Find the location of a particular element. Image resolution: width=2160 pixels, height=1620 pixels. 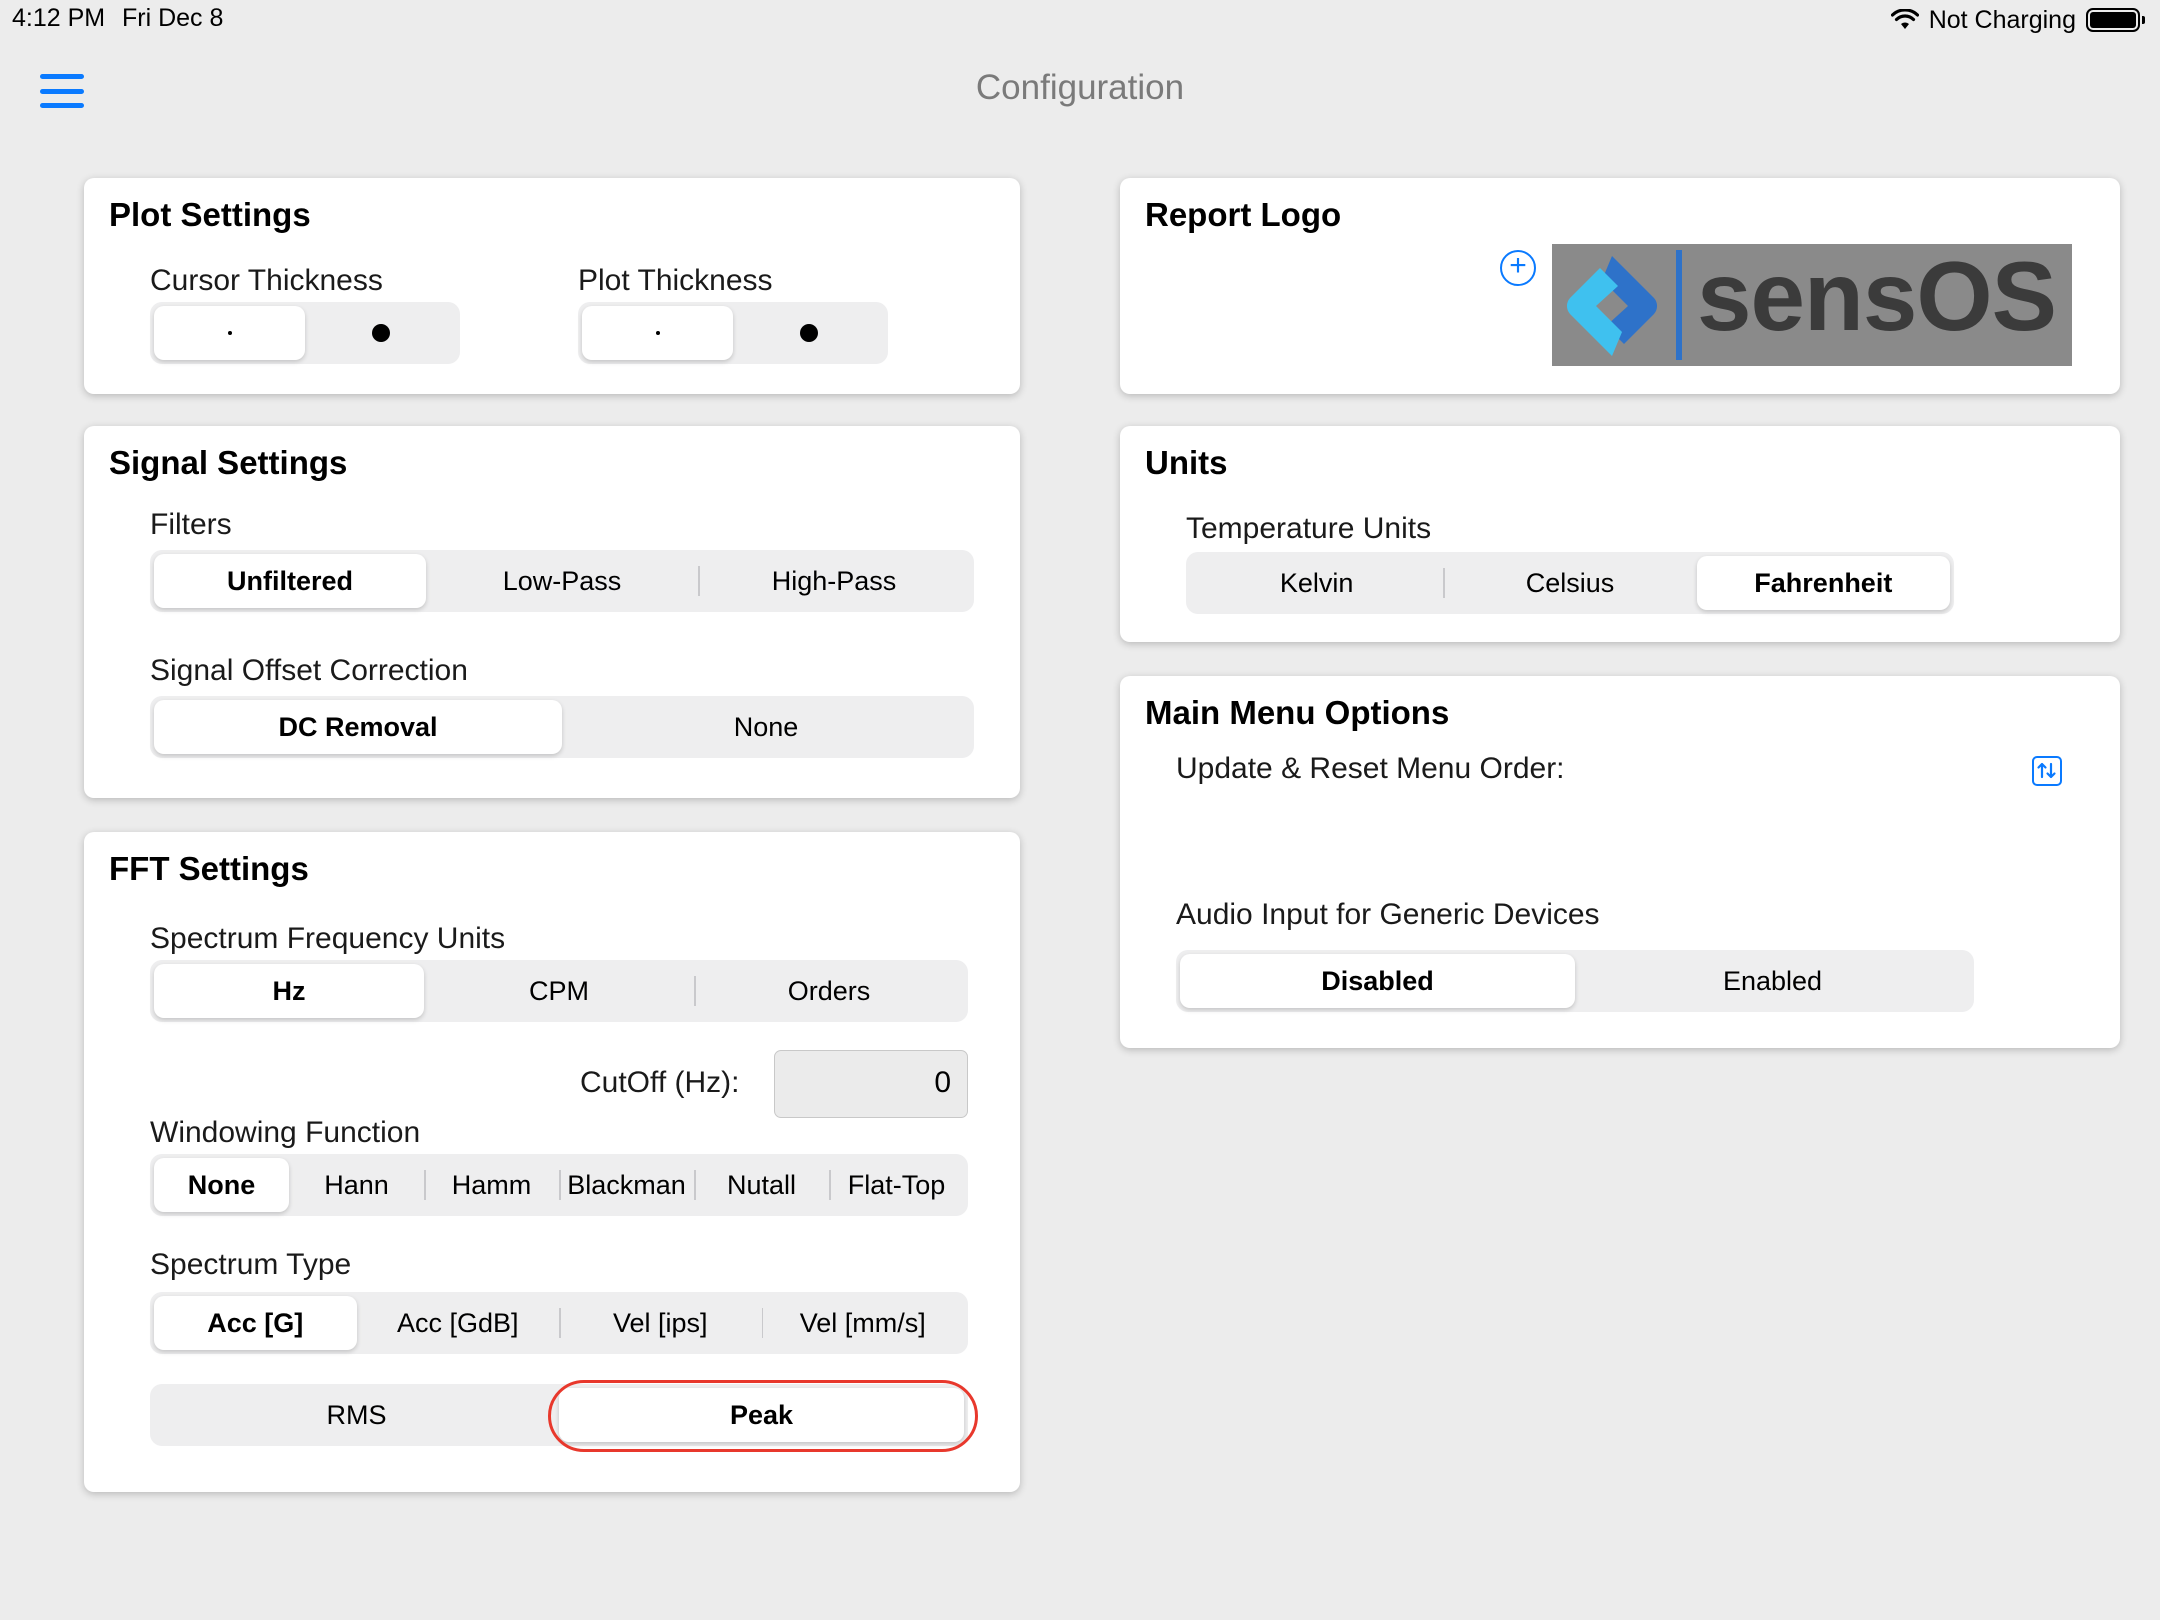

reorder-arrows-icon is located at coordinates (2047, 771).